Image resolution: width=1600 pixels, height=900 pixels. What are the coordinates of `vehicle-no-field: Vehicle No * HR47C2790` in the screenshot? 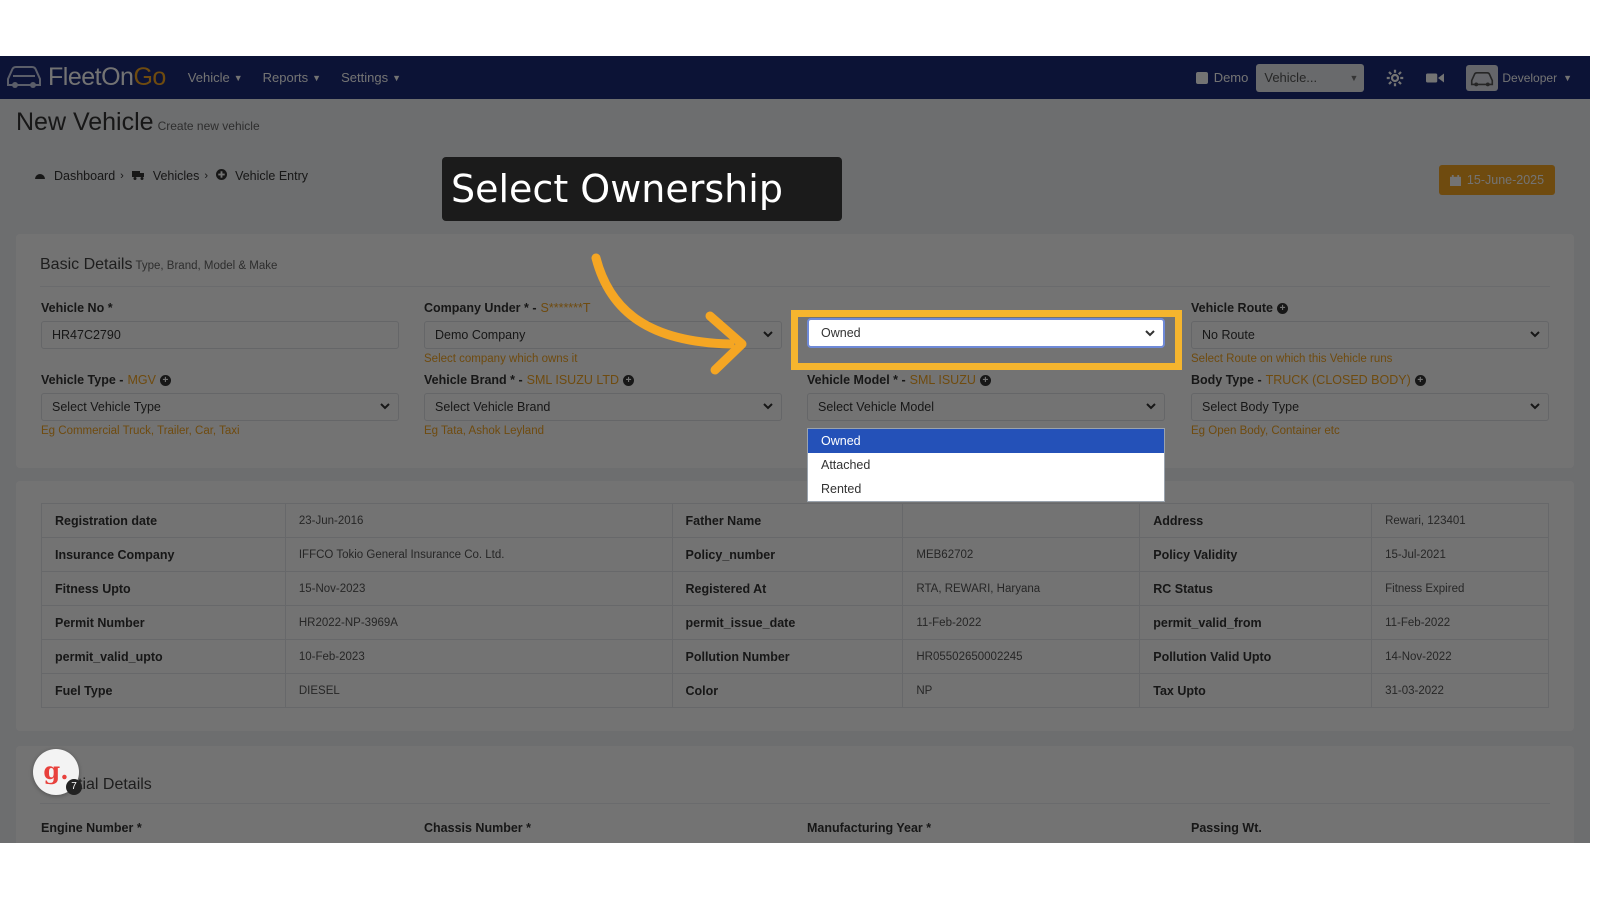 It's located at (220, 325).